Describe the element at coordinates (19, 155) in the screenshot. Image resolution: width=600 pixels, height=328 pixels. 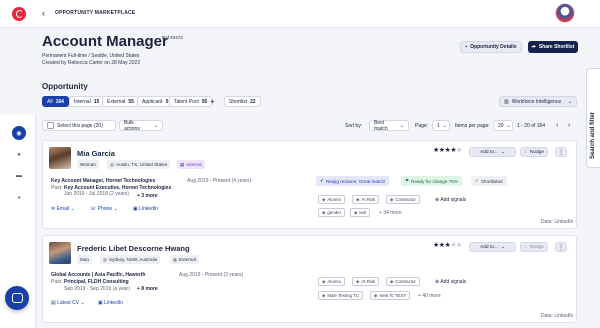
I see `person-icon: ●` at that location.